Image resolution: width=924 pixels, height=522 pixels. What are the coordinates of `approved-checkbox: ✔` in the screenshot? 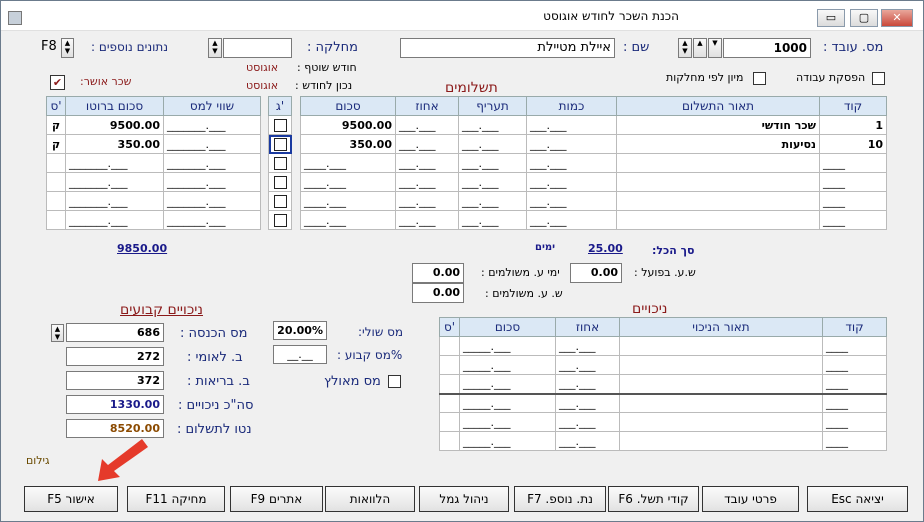 It's located at (57, 82).